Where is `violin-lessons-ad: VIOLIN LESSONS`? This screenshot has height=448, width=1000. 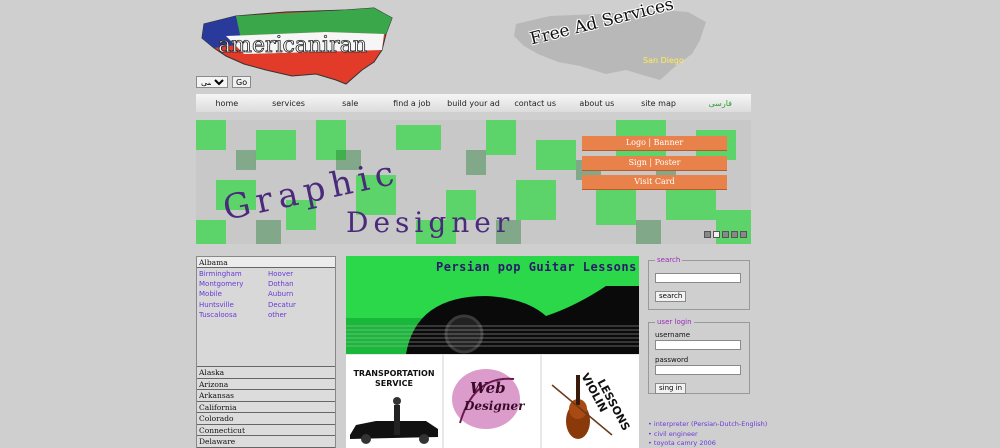
violin-lessons-ad: VIOLIN LESSONS is located at coordinates (590, 401).